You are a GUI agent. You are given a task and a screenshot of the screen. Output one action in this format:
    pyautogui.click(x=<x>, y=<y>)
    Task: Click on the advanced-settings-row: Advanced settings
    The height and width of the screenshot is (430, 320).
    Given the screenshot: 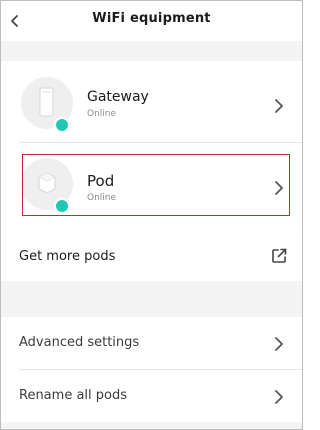 What is the action you would take?
    pyautogui.click(x=151, y=343)
    